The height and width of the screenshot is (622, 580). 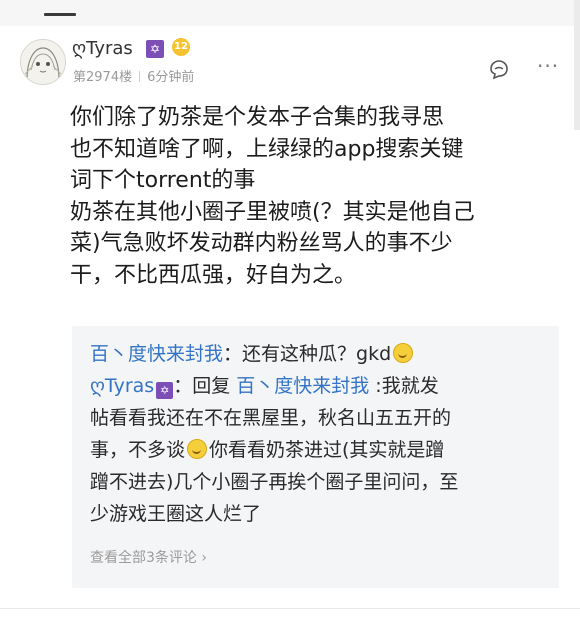 What do you see at coordinates (327, 450) in the screenshot?
I see `reply-text: 你看看奶茶进过(其实就是蹭` at bounding box center [327, 450].